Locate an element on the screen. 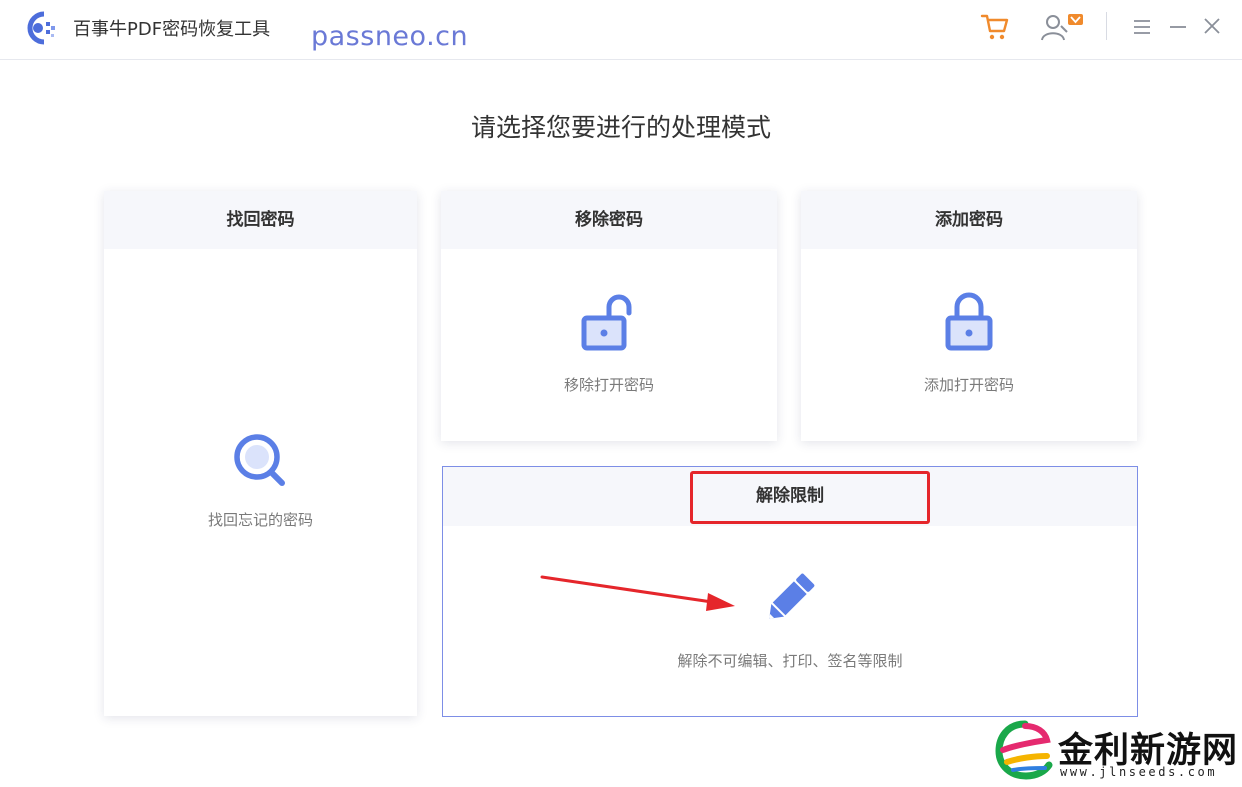  watermark-url: passneo.cn is located at coordinates (390, 36).